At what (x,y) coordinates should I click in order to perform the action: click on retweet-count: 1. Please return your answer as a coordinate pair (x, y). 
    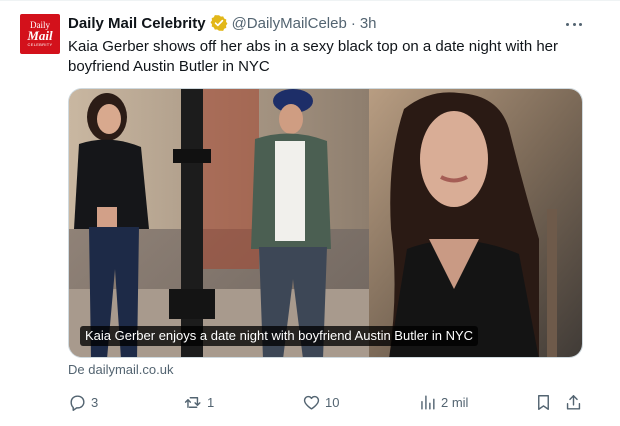
    Looking at the image, I should click on (211, 402).